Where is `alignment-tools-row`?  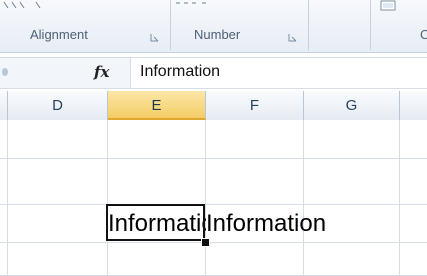
alignment-tools-row is located at coordinates (47, 8).